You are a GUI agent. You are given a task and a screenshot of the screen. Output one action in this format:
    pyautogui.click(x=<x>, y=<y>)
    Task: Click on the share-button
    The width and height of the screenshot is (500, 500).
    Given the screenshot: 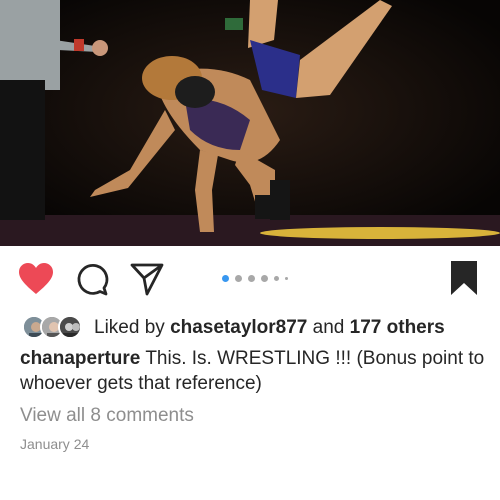 What is the action you would take?
    pyautogui.click(x=147, y=279)
    